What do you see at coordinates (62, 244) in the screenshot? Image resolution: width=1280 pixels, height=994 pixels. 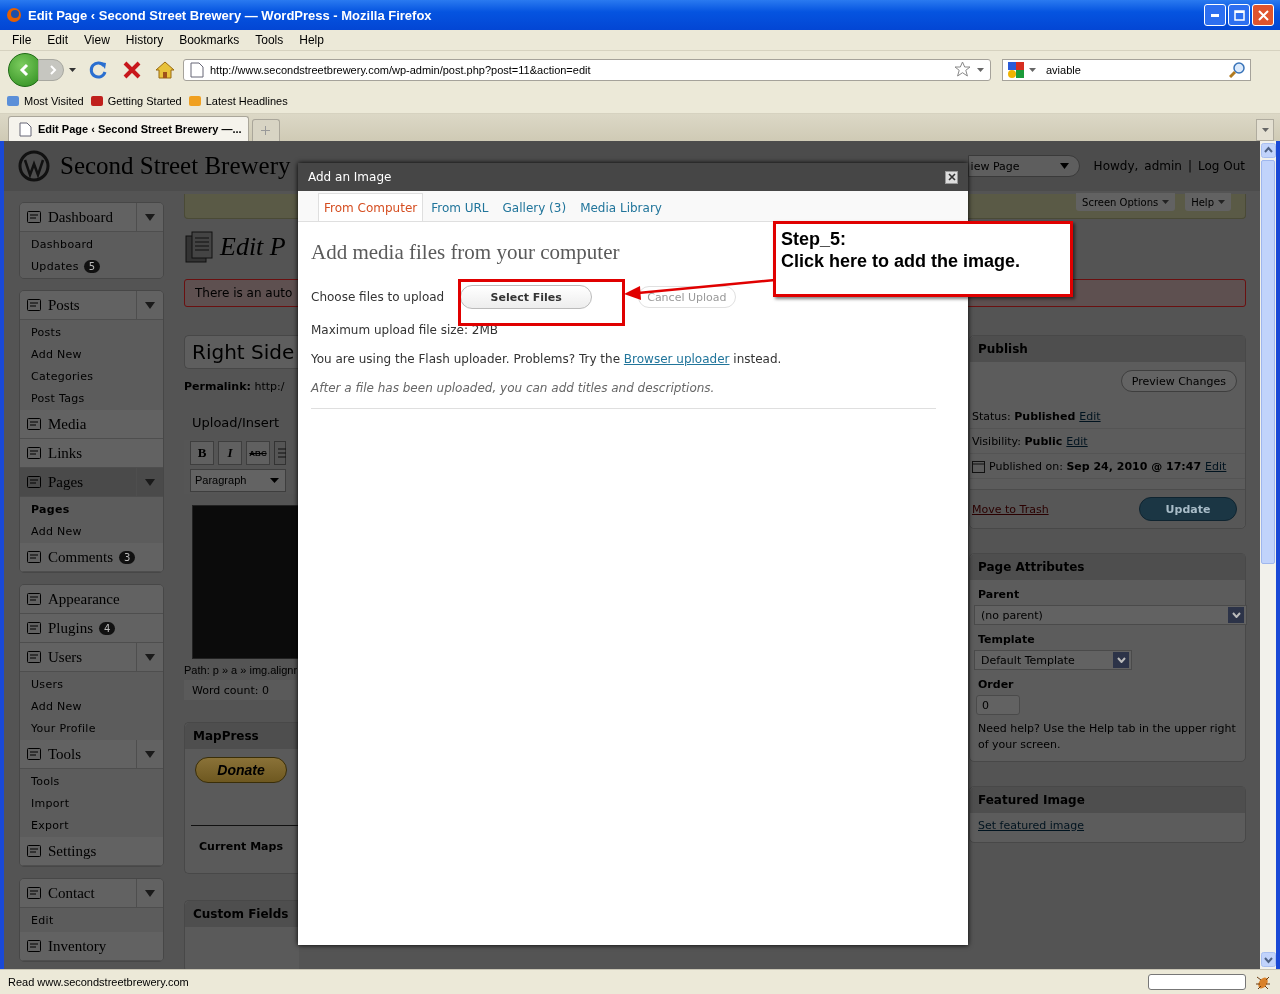 I see `submenu-link: Dashboard` at bounding box center [62, 244].